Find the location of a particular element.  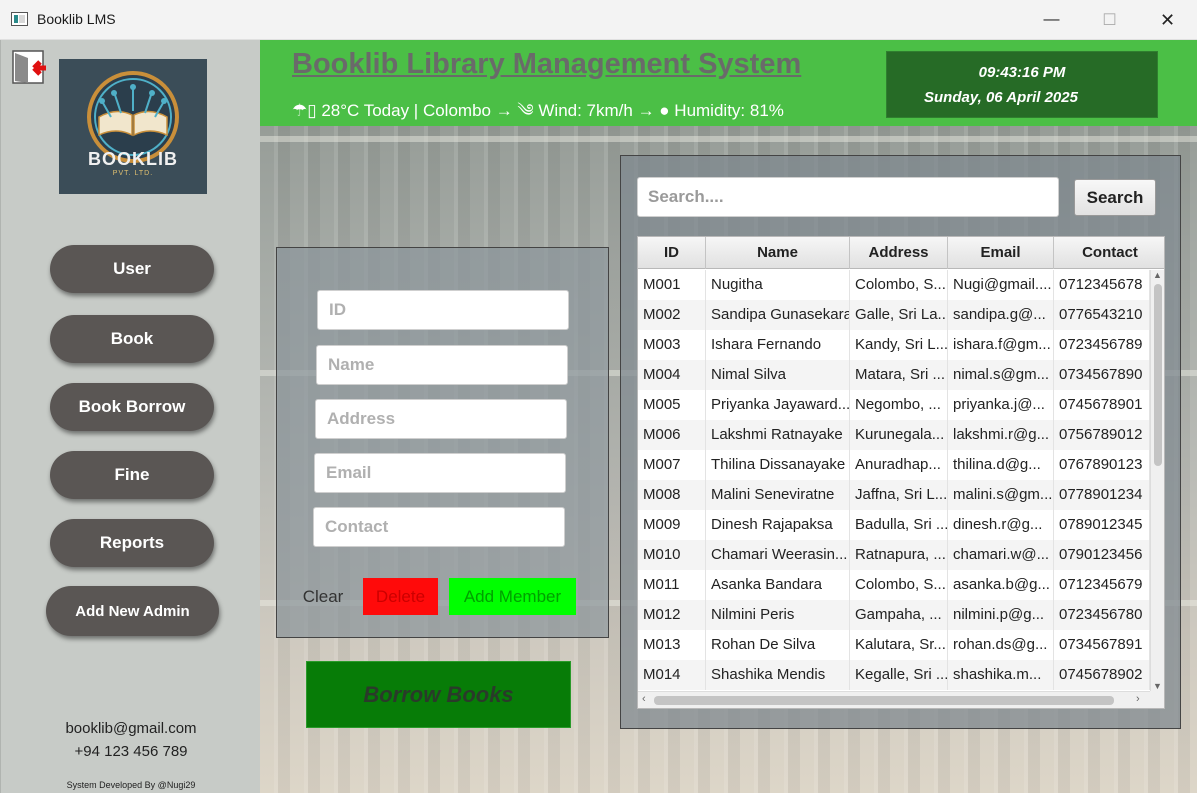

cell-contact: 0756789012 is located at coordinates (1102, 435).